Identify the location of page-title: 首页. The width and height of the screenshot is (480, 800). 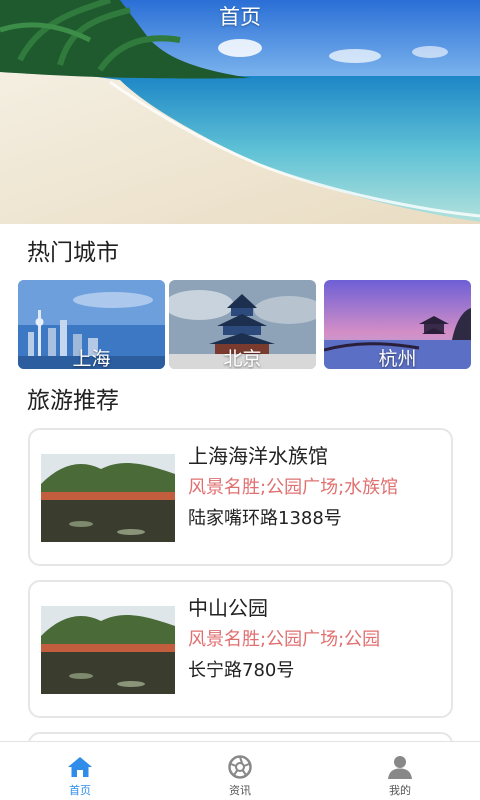
(240, 17).